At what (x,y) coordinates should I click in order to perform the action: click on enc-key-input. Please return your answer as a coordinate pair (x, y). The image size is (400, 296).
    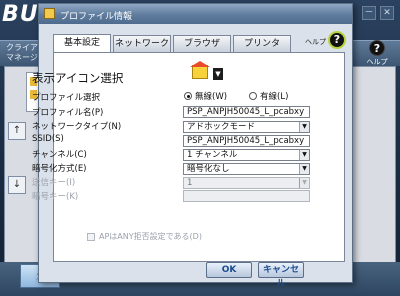
    Looking at the image, I should click on (246, 196).